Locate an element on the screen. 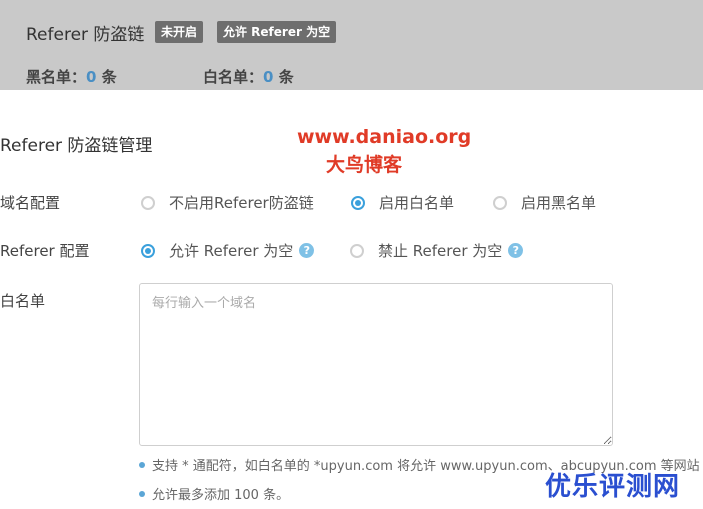 This screenshot has height=509, width=703. domain-config-label: 域名配置 is located at coordinates (30, 203).